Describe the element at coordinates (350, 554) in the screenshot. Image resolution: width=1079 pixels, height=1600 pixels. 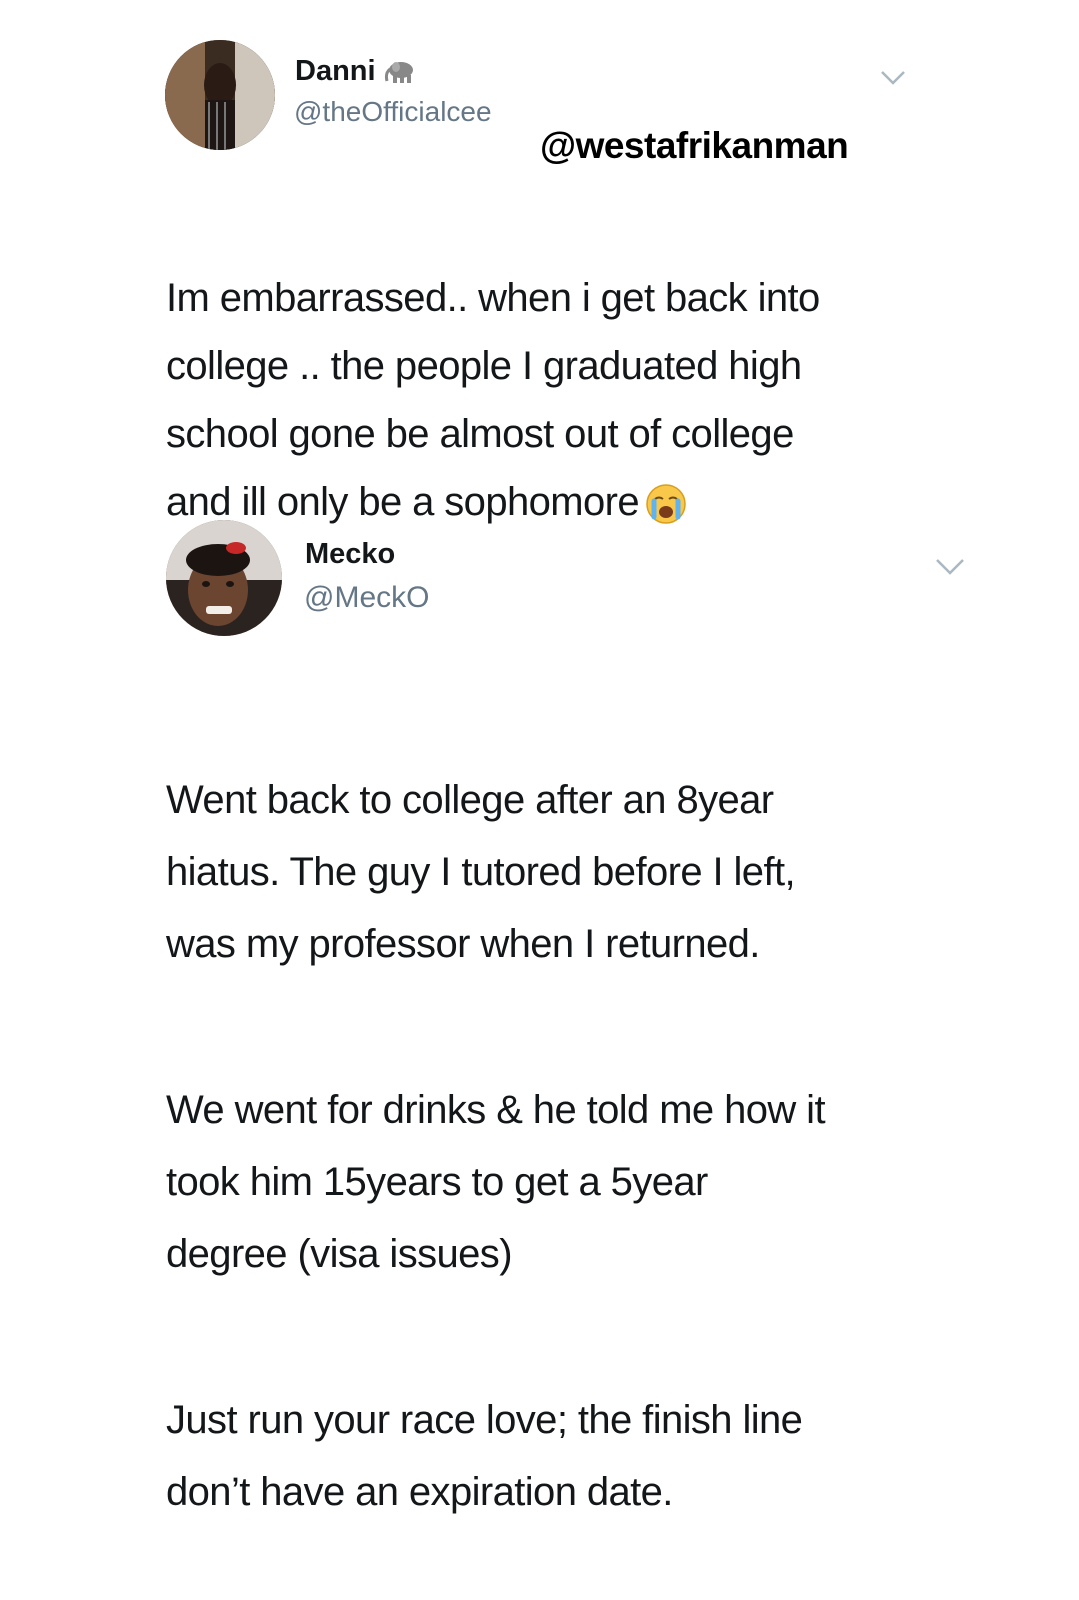
I see `author-name: Mecko` at that location.